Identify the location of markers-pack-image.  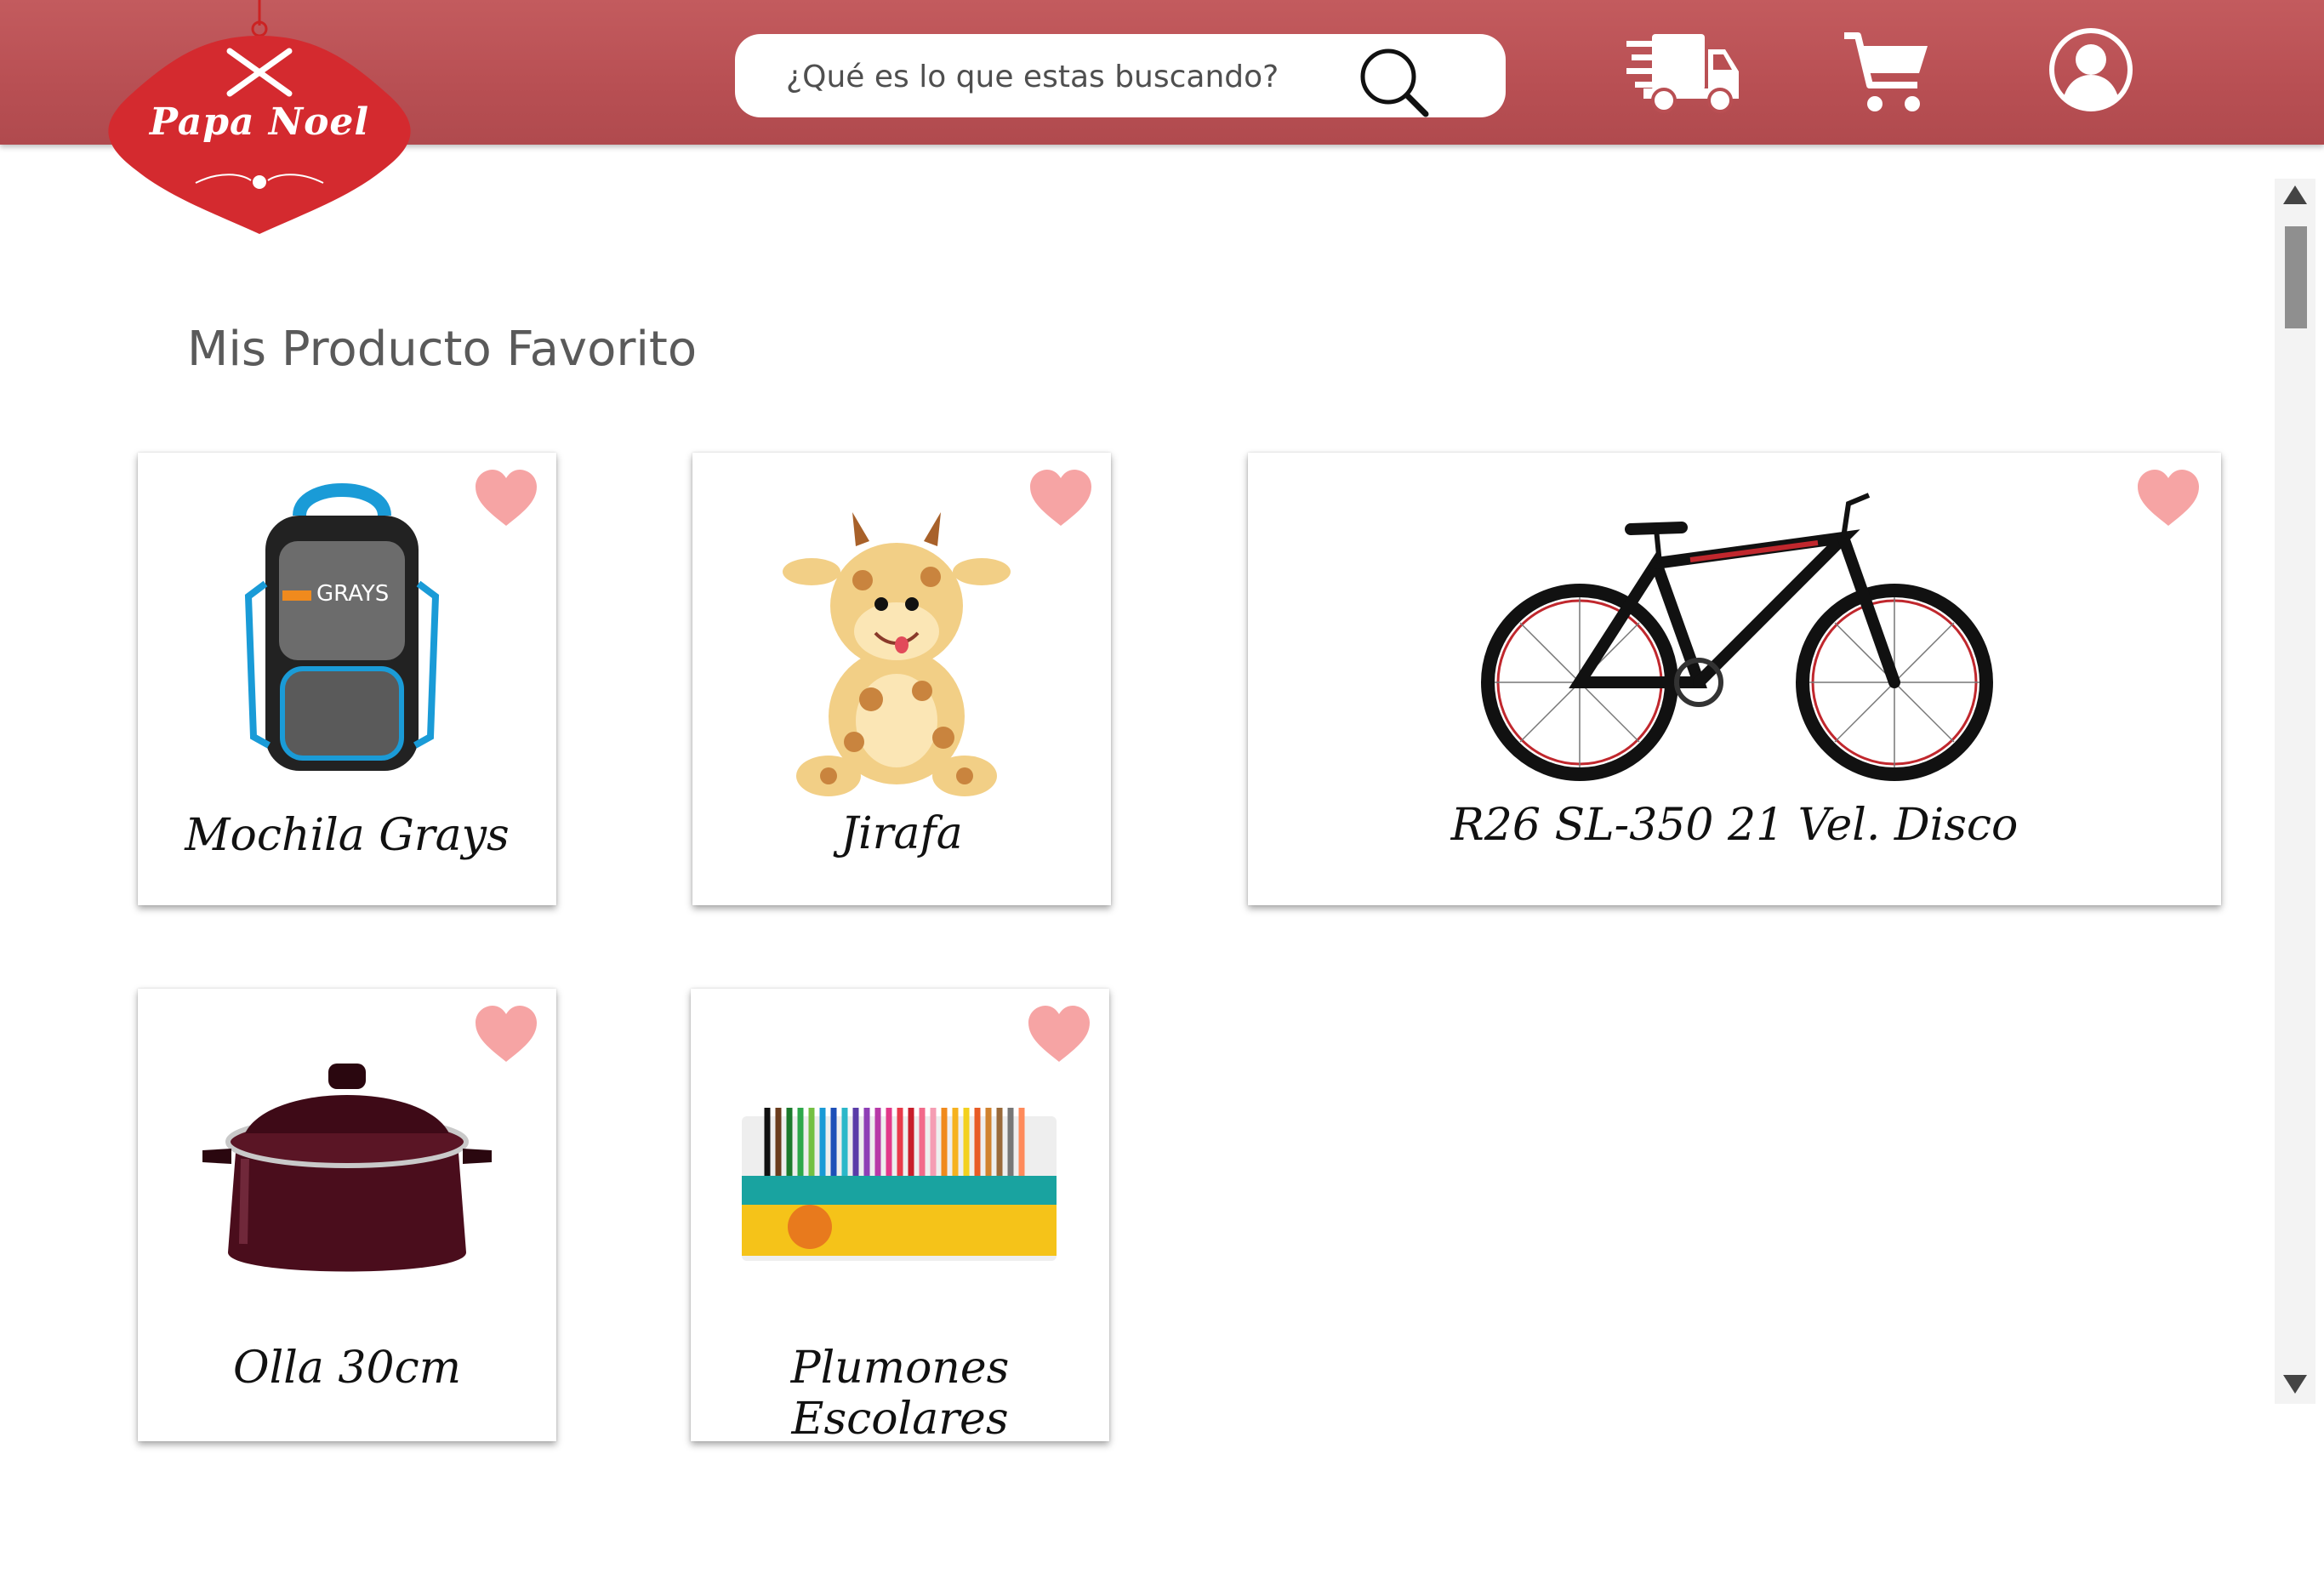
(899, 1184).